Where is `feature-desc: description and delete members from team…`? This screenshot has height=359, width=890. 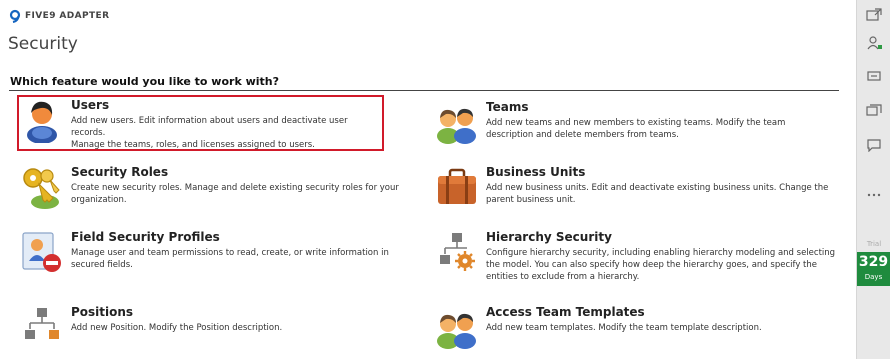
feature-desc: description and delete members from team… is located at coordinates (582, 135).